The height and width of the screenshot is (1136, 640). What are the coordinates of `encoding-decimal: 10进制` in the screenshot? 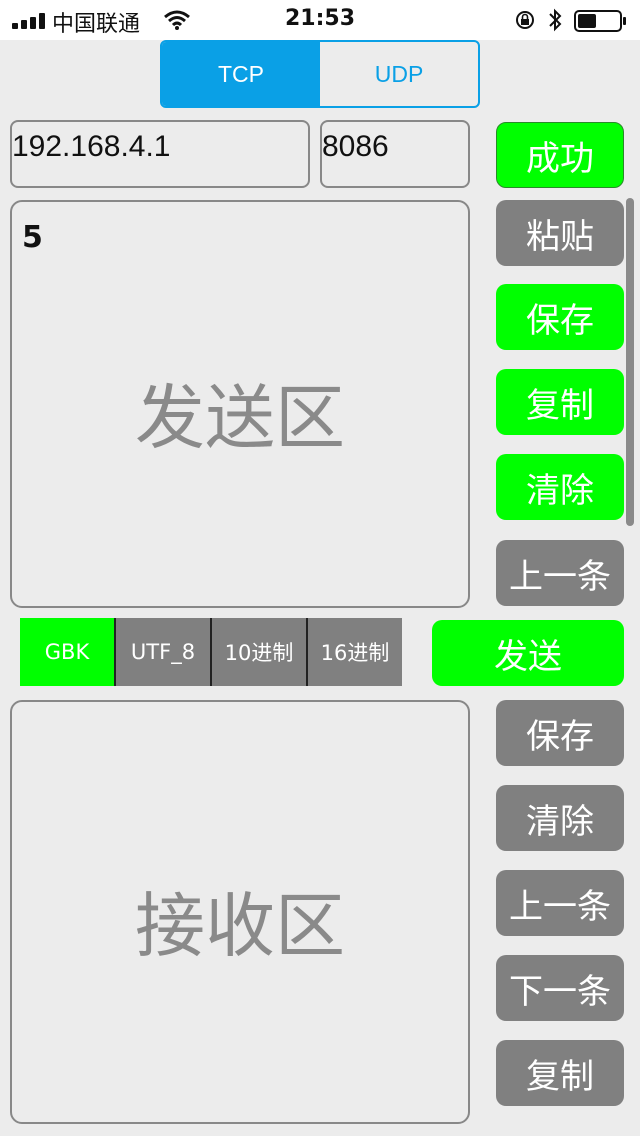 It's located at (260, 652).